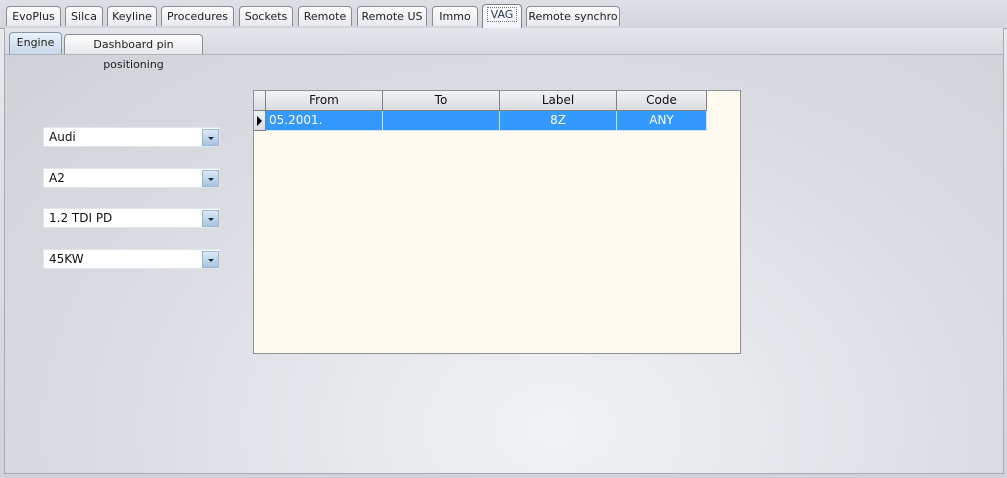 The width and height of the screenshot is (1007, 478). I want to click on engine-value: 1.2 TDI PD, so click(81, 218).